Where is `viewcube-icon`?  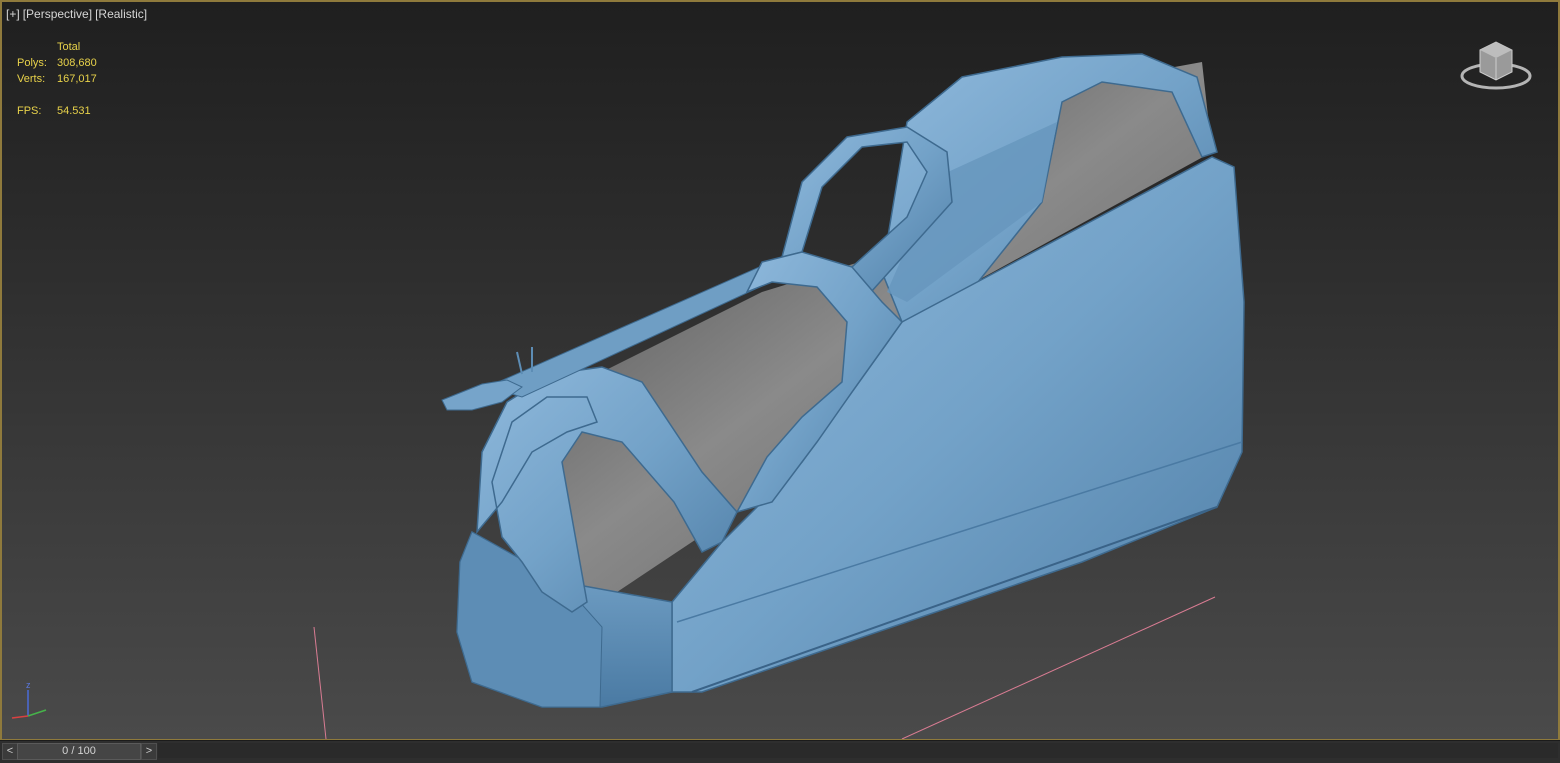
viewcube-icon is located at coordinates (1496, 66).